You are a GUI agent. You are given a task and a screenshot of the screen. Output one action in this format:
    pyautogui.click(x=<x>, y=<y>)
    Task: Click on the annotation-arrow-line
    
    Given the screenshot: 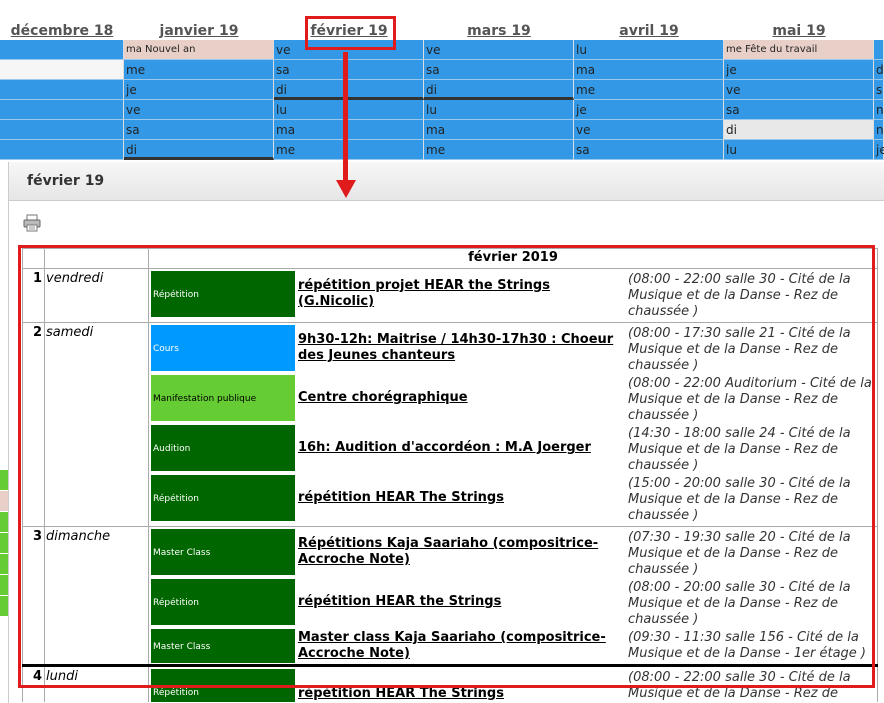 What is the action you would take?
    pyautogui.click(x=345, y=117)
    